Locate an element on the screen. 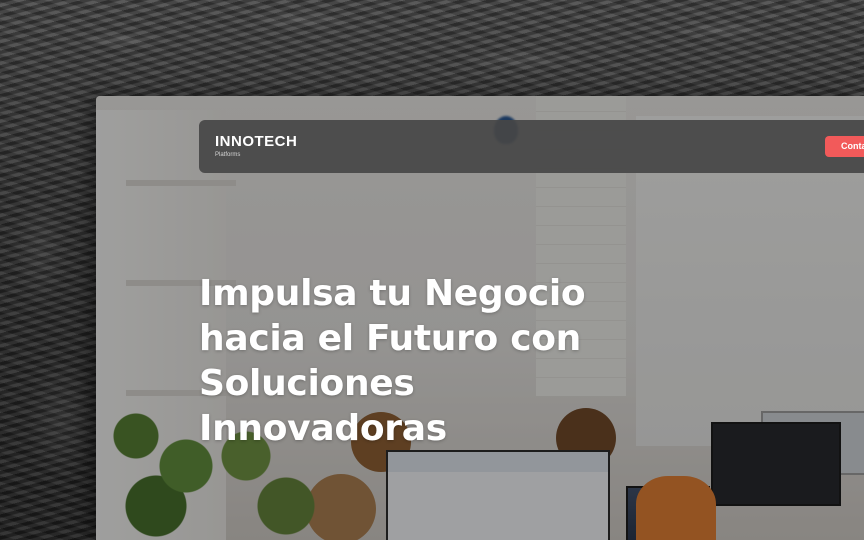 This screenshot has height=540, width=864. top-navbar: INNOTECH Platforms Conta is located at coordinates (531, 146).